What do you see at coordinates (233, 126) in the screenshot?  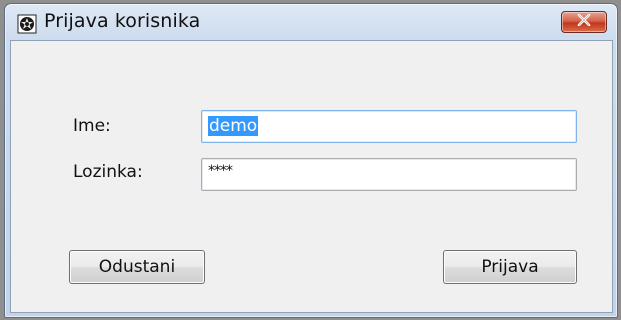 I see `username-value: demo` at bounding box center [233, 126].